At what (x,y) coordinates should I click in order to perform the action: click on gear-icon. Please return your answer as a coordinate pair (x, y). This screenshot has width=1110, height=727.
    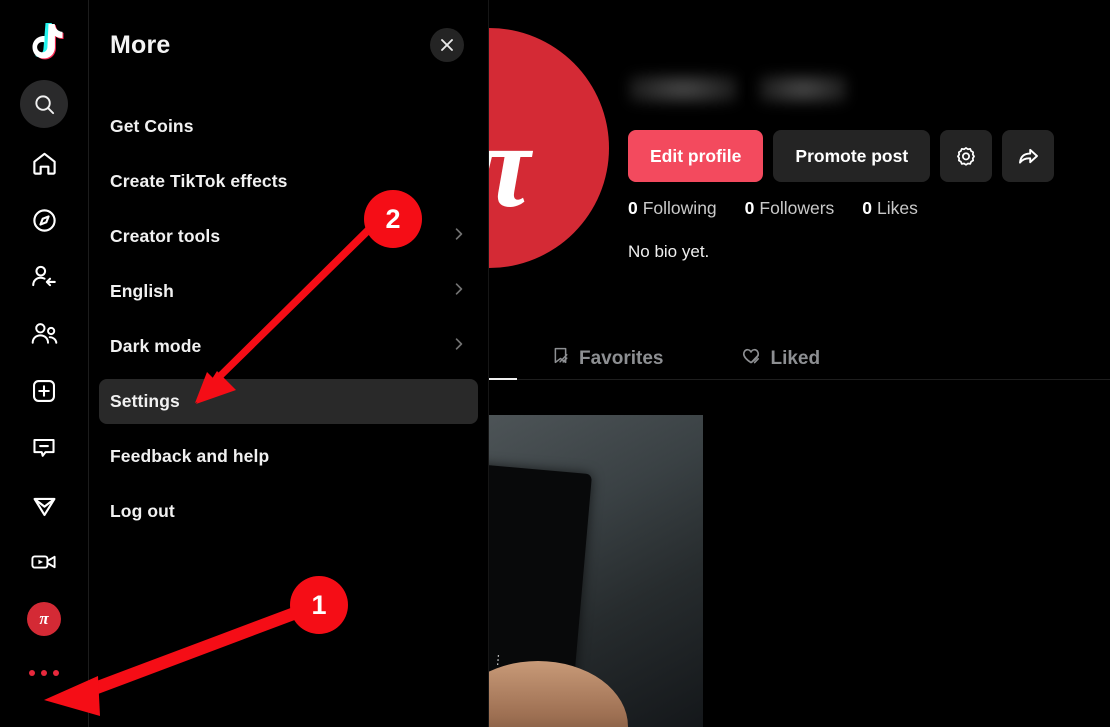
    Looking at the image, I should click on (966, 156).